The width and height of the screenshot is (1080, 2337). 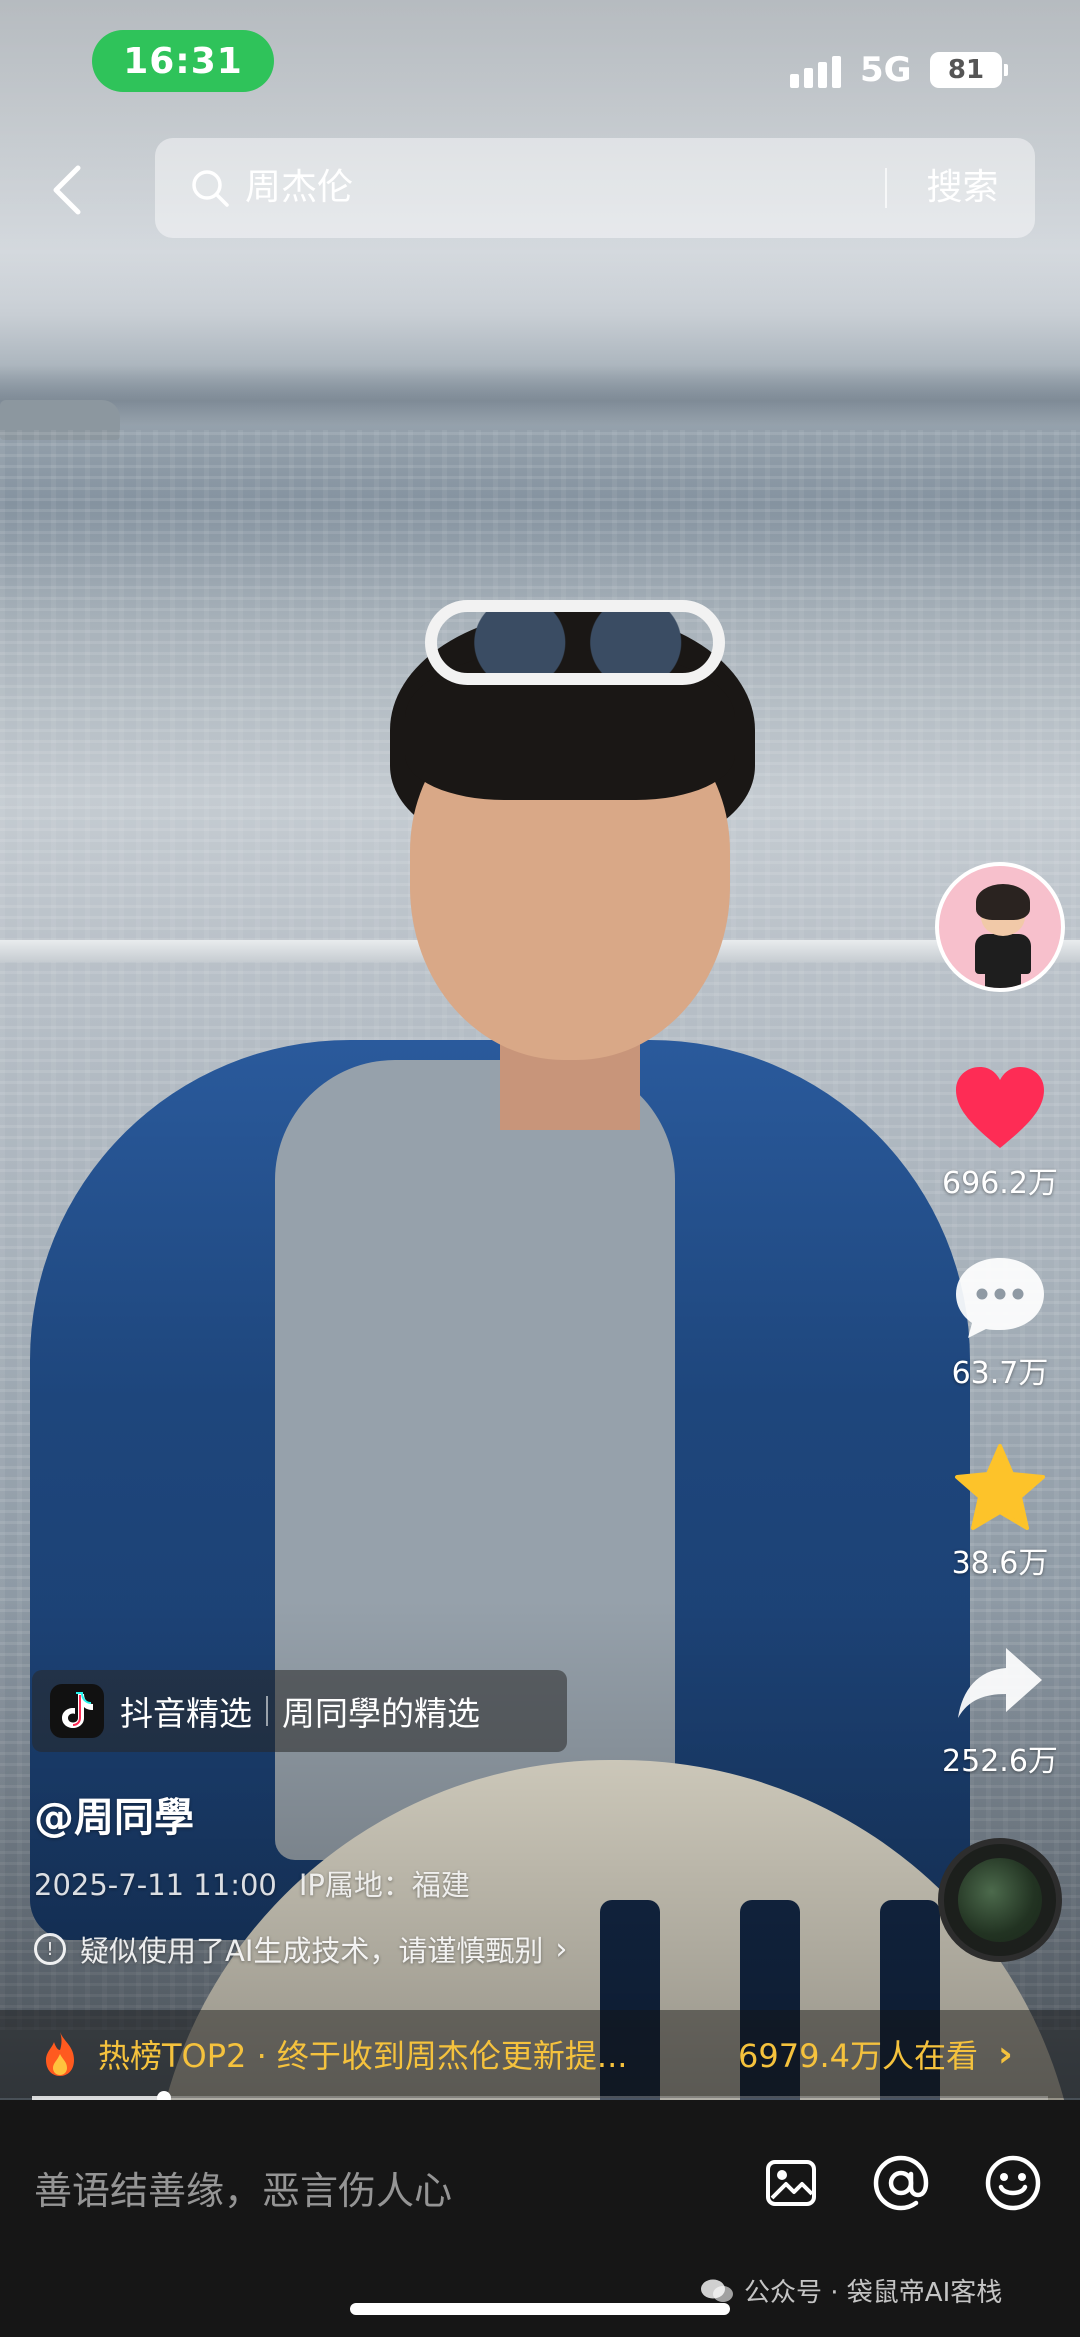 I want to click on search-bar: 周杰伦 搜索, so click(x=595, y=188).